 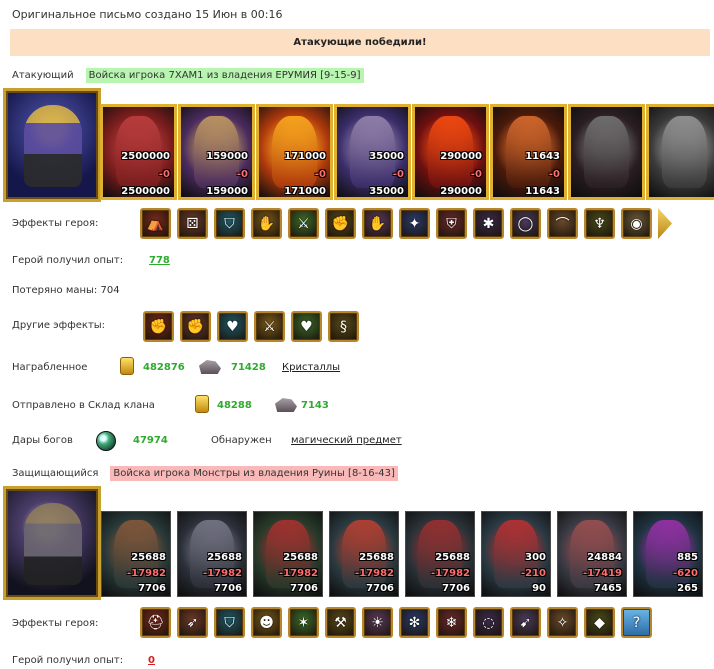 I want to click on scroll-right-arrow-icon, so click(x=665, y=223).